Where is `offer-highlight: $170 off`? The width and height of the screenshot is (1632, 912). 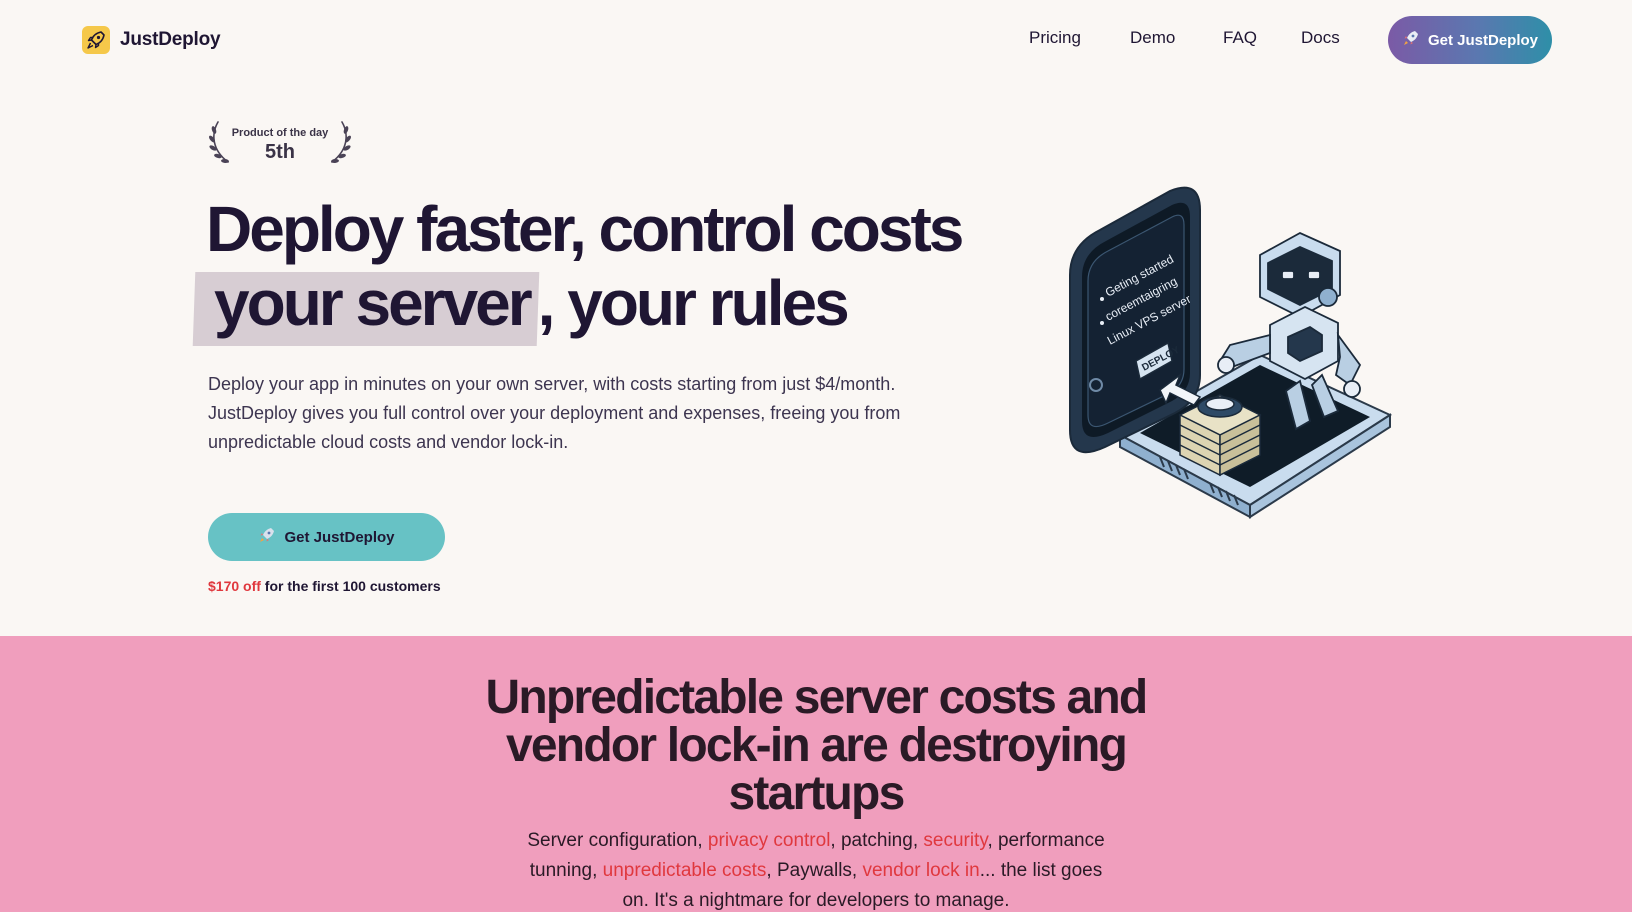
offer-highlight: $170 off is located at coordinates (234, 586).